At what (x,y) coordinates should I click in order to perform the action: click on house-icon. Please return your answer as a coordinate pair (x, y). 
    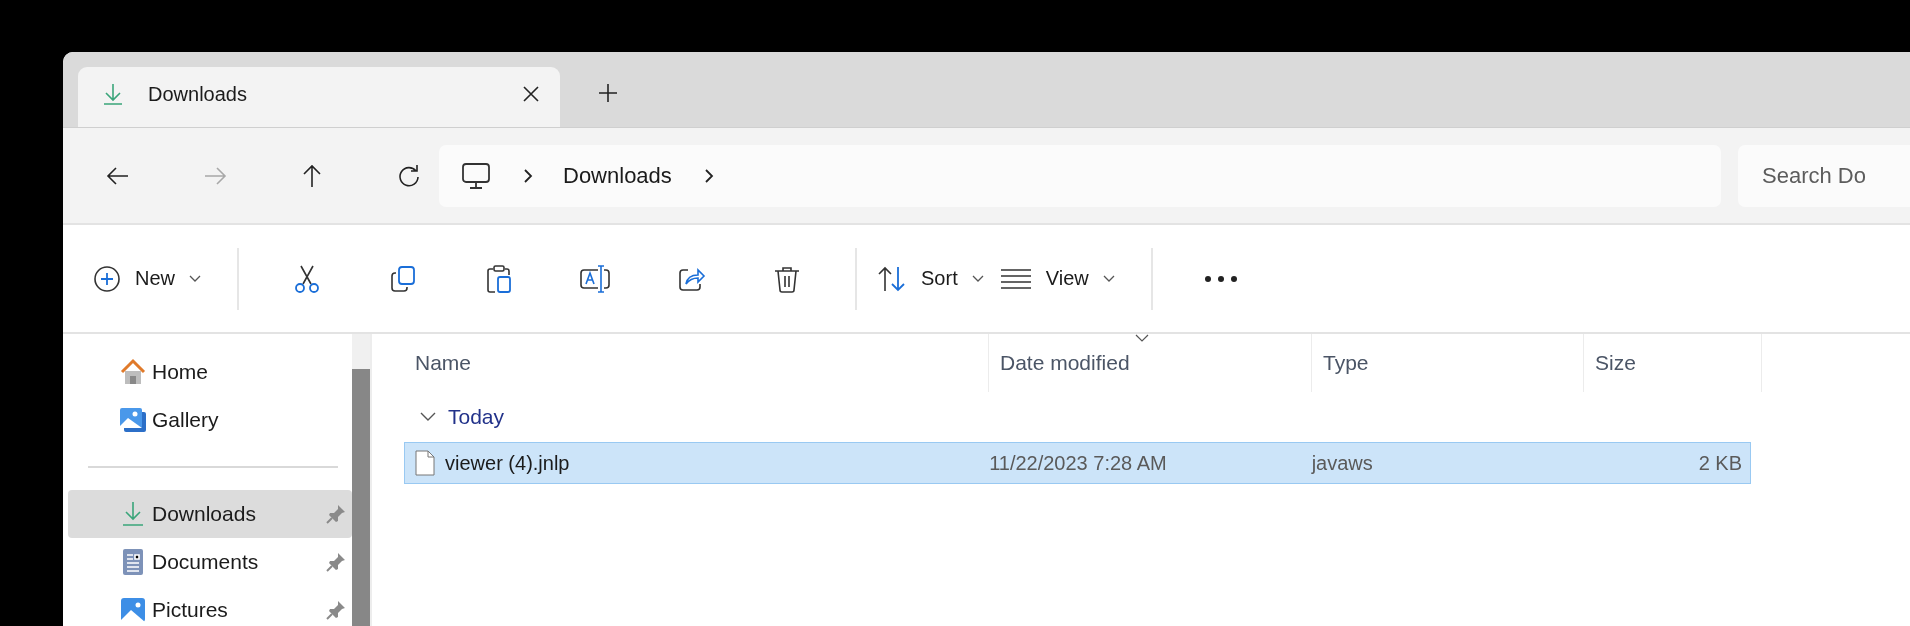
    Looking at the image, I should click on (133, 372).